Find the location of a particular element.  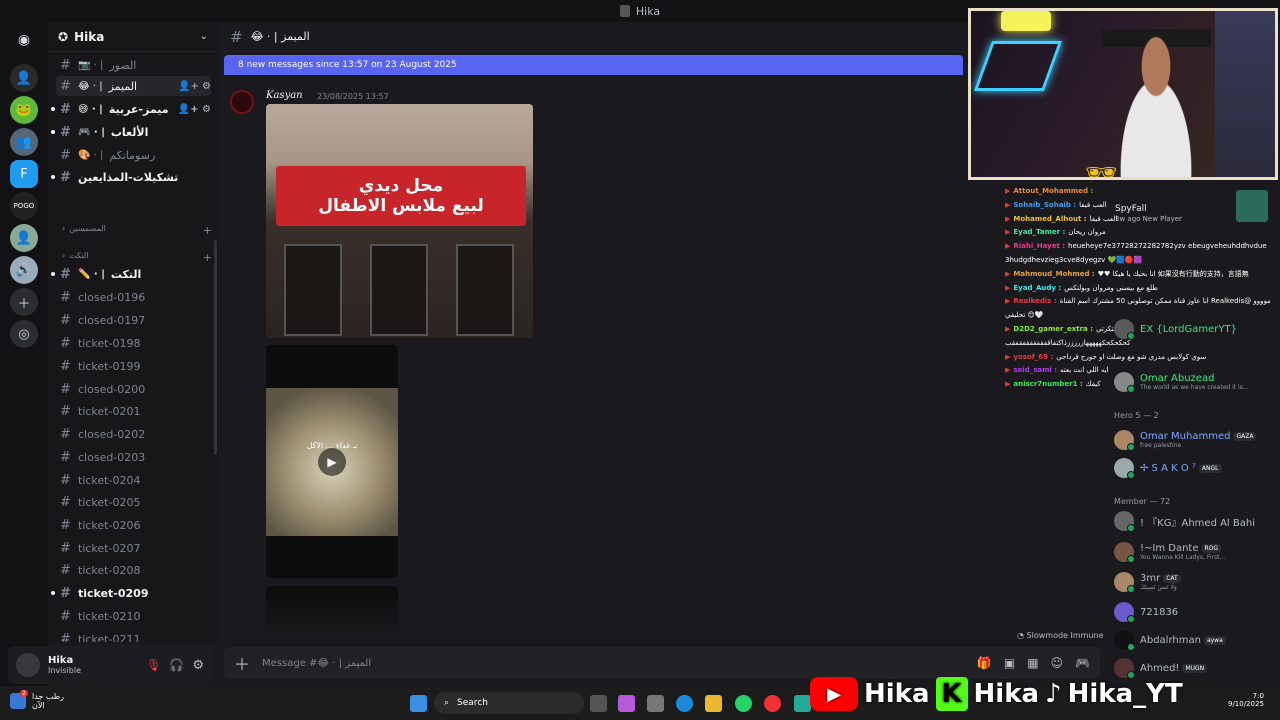

channel-item: # 😂 · | الميمز 👤+ ⚙ is located at coordinates (133, 86).